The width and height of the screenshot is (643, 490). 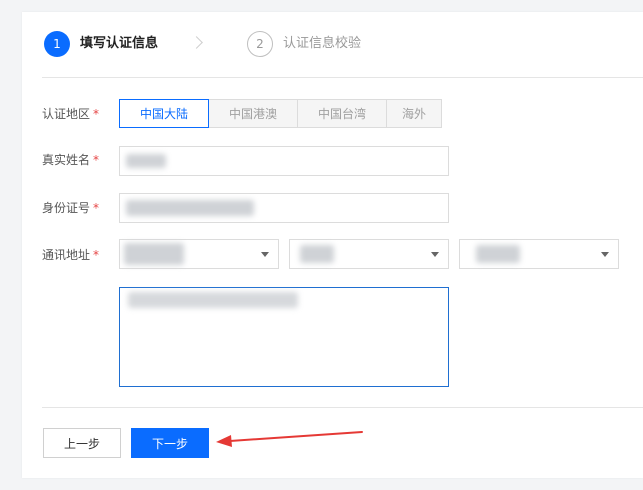 I want to click on region-tab-mainland: 中国大陆, so click(x=164, y=113).